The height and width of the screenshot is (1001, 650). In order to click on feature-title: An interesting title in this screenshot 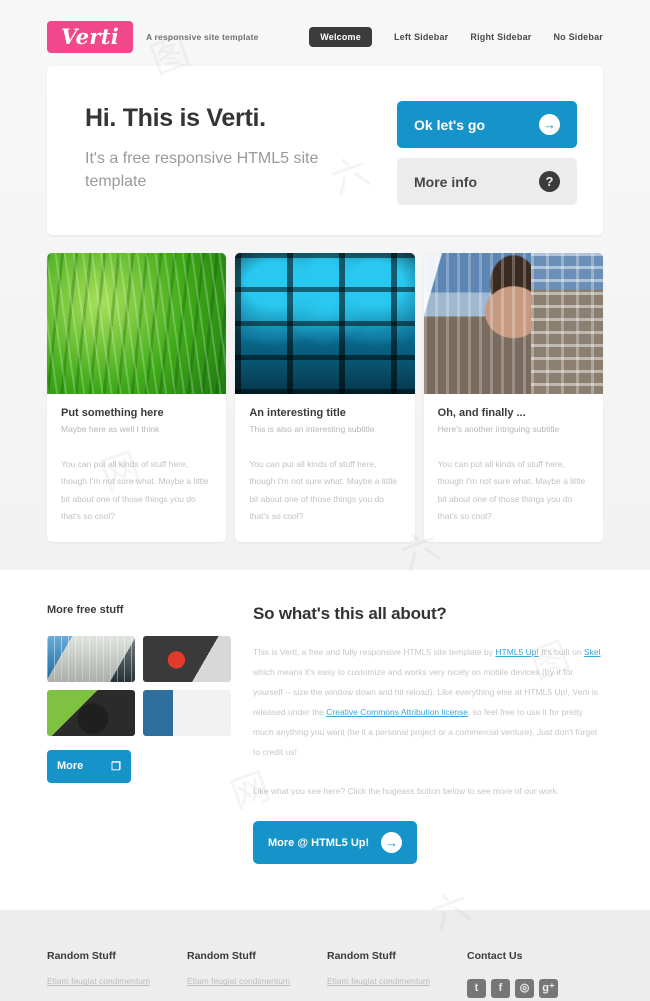, I will do `click(297, 413)`.